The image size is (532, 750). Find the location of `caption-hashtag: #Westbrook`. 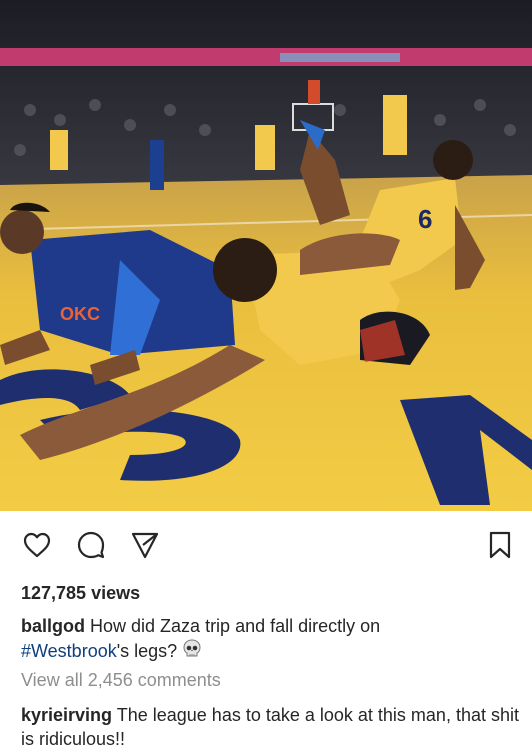

caption-hashtag: #Westbrook is located at coordinates (69, 651).